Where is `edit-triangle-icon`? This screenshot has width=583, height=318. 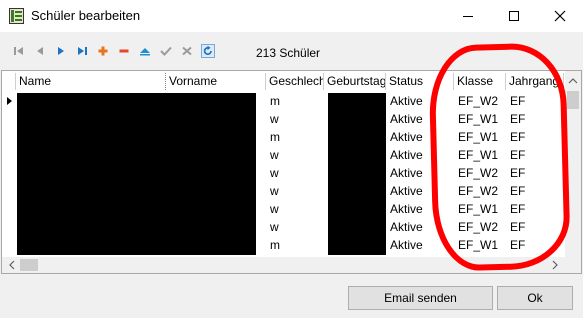 edit-triangle-icon is located at coordinates (144, 52).